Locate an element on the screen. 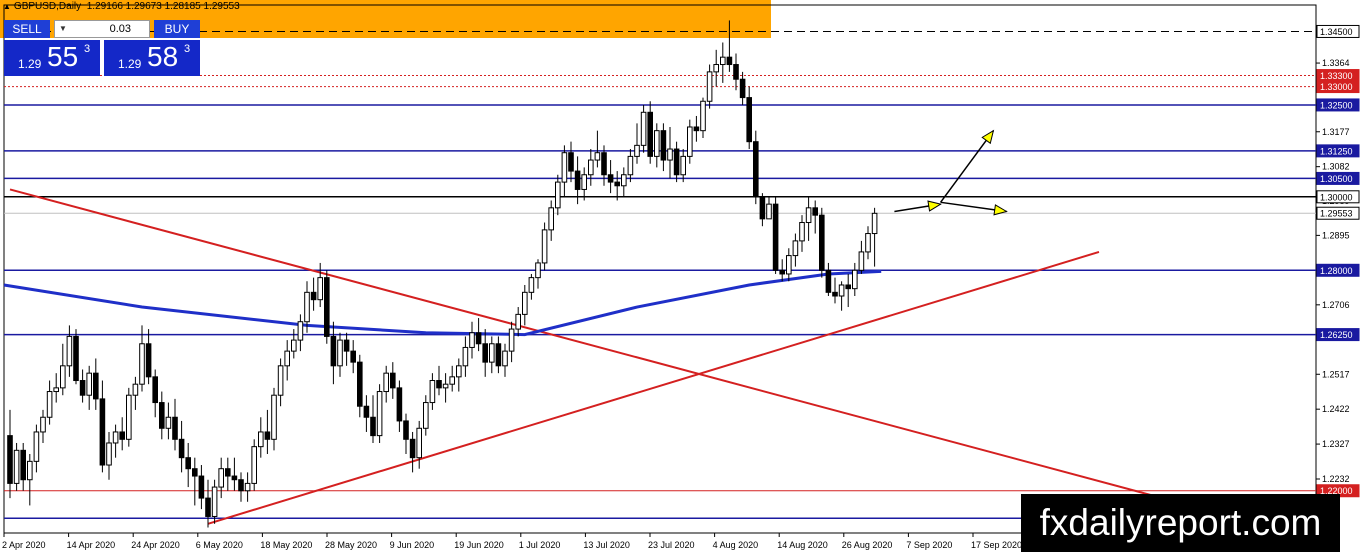 This screenshot has width=1362, height=554. x-tick-label: 23 Jul 2020 is located at coordinates (671, 545).